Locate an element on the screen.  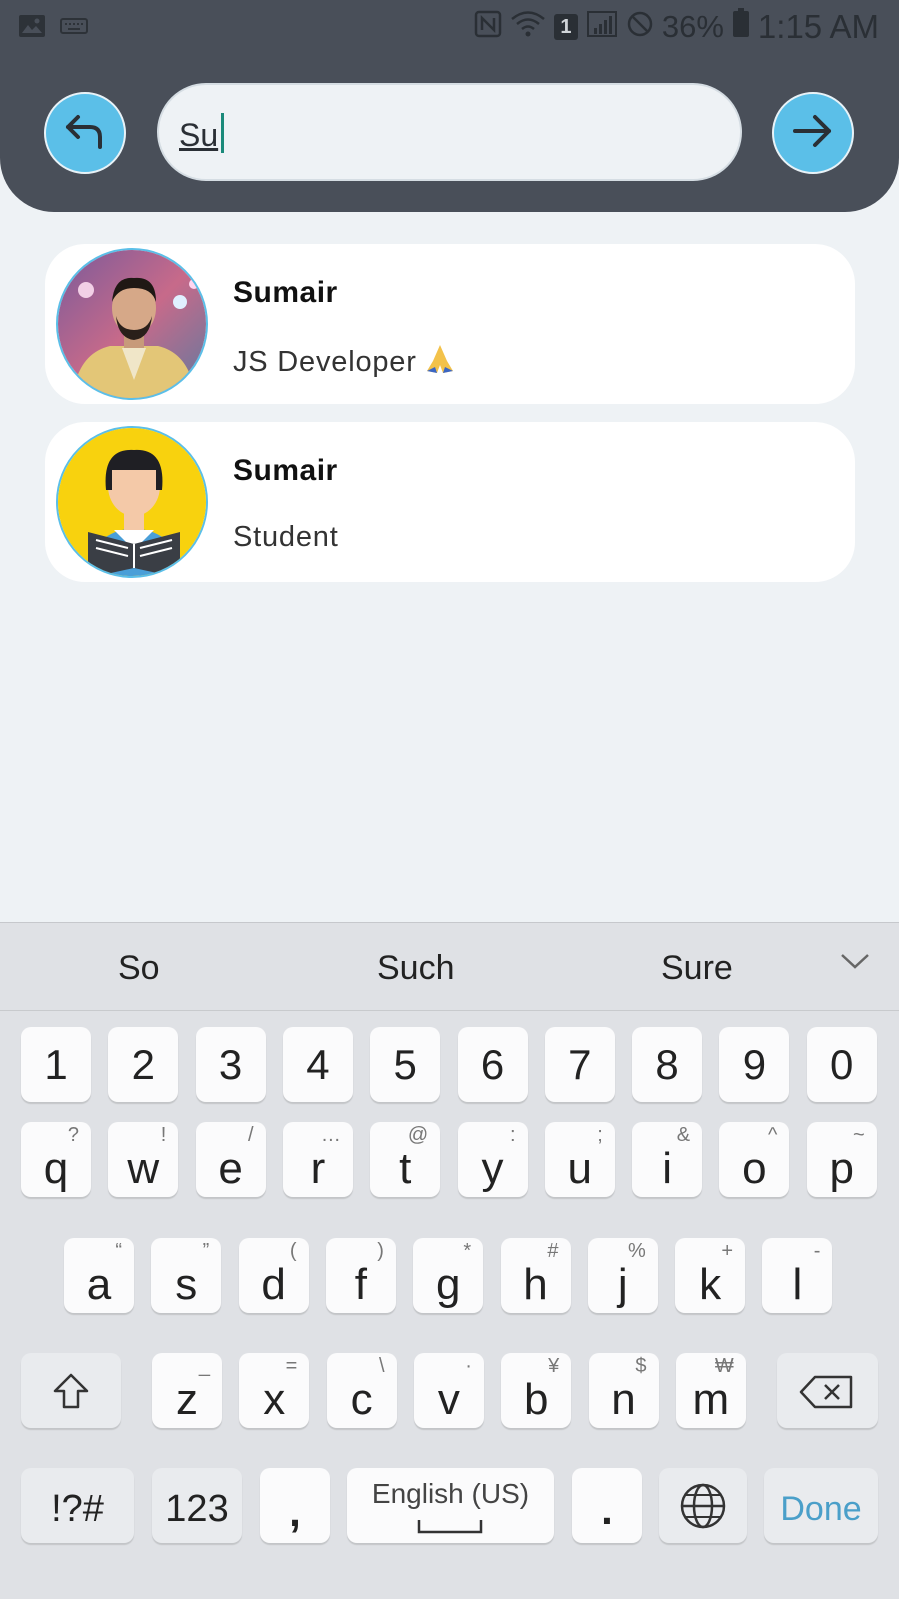
key-alt-label: / is located at coordinates (251, 1135).